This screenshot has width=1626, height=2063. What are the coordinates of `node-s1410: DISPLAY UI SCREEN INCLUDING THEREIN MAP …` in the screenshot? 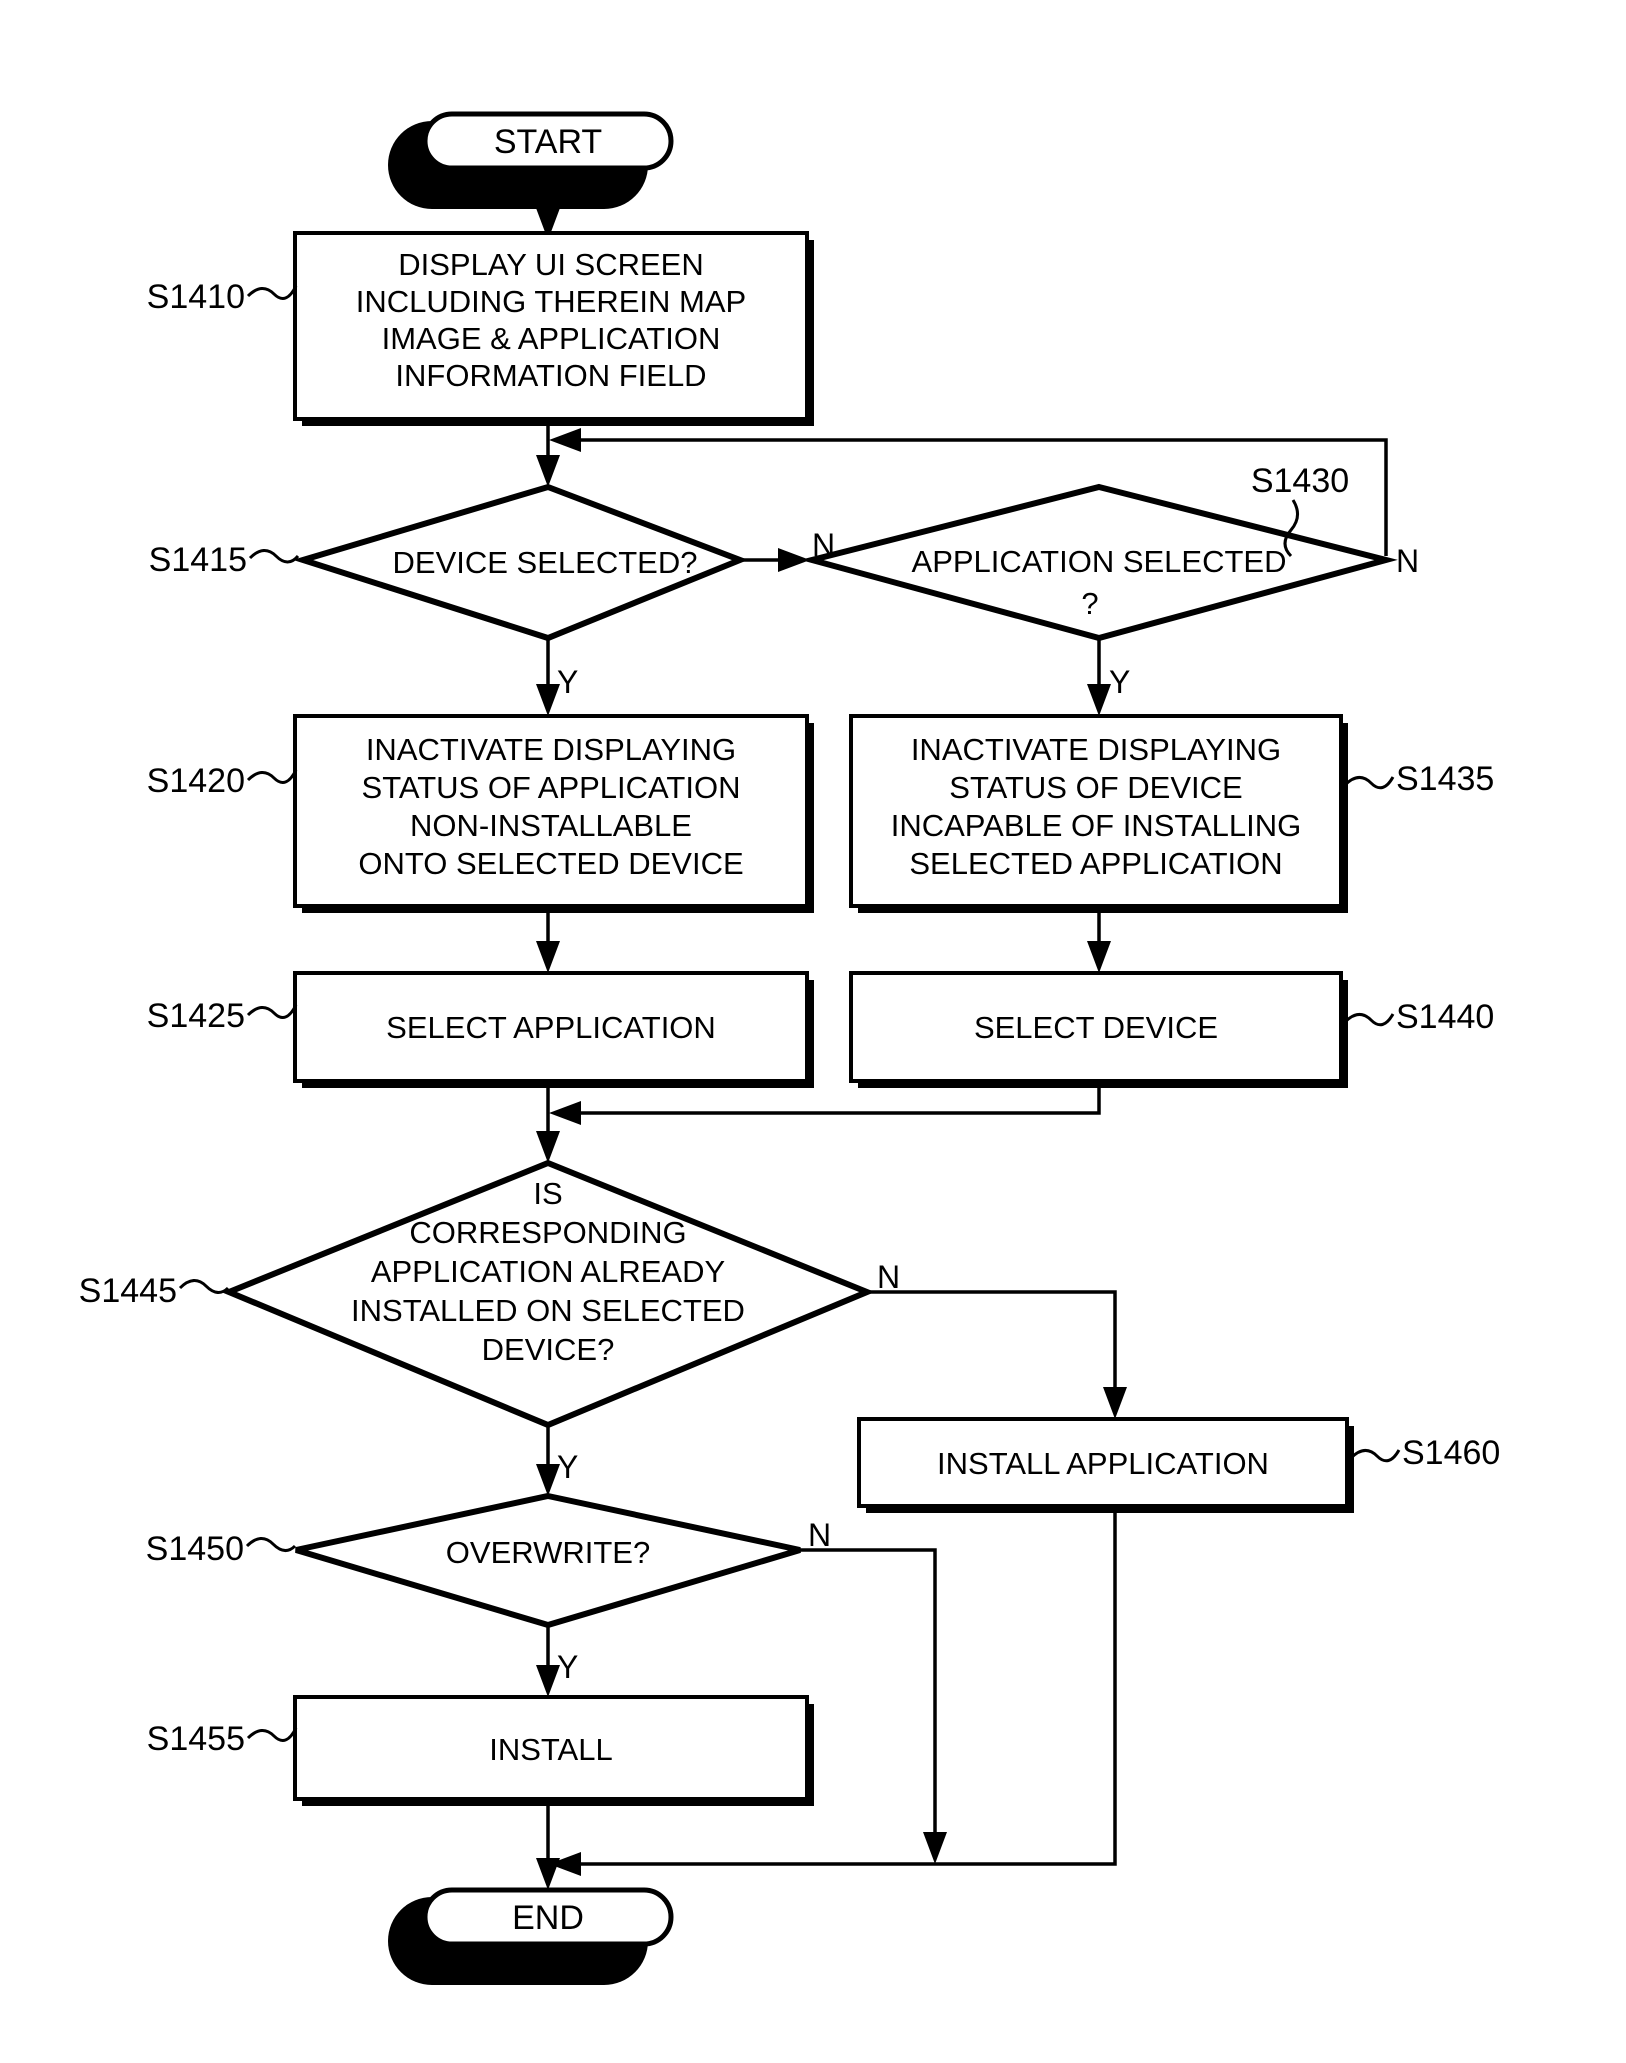 It's located at (480, 328).